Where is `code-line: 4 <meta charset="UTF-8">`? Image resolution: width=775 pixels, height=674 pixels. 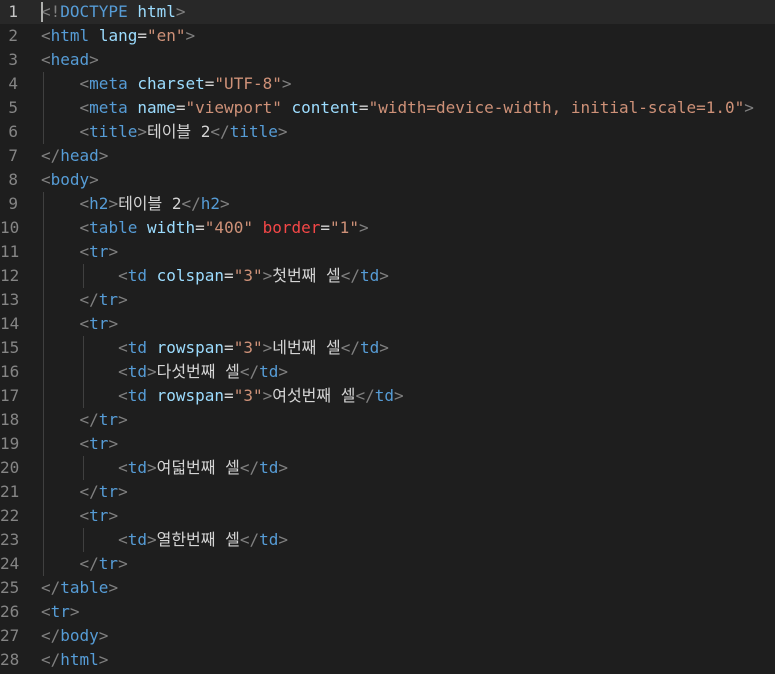 code-line: 4 <meta charset="UTF-8"> is located at coordinates (387, 84).